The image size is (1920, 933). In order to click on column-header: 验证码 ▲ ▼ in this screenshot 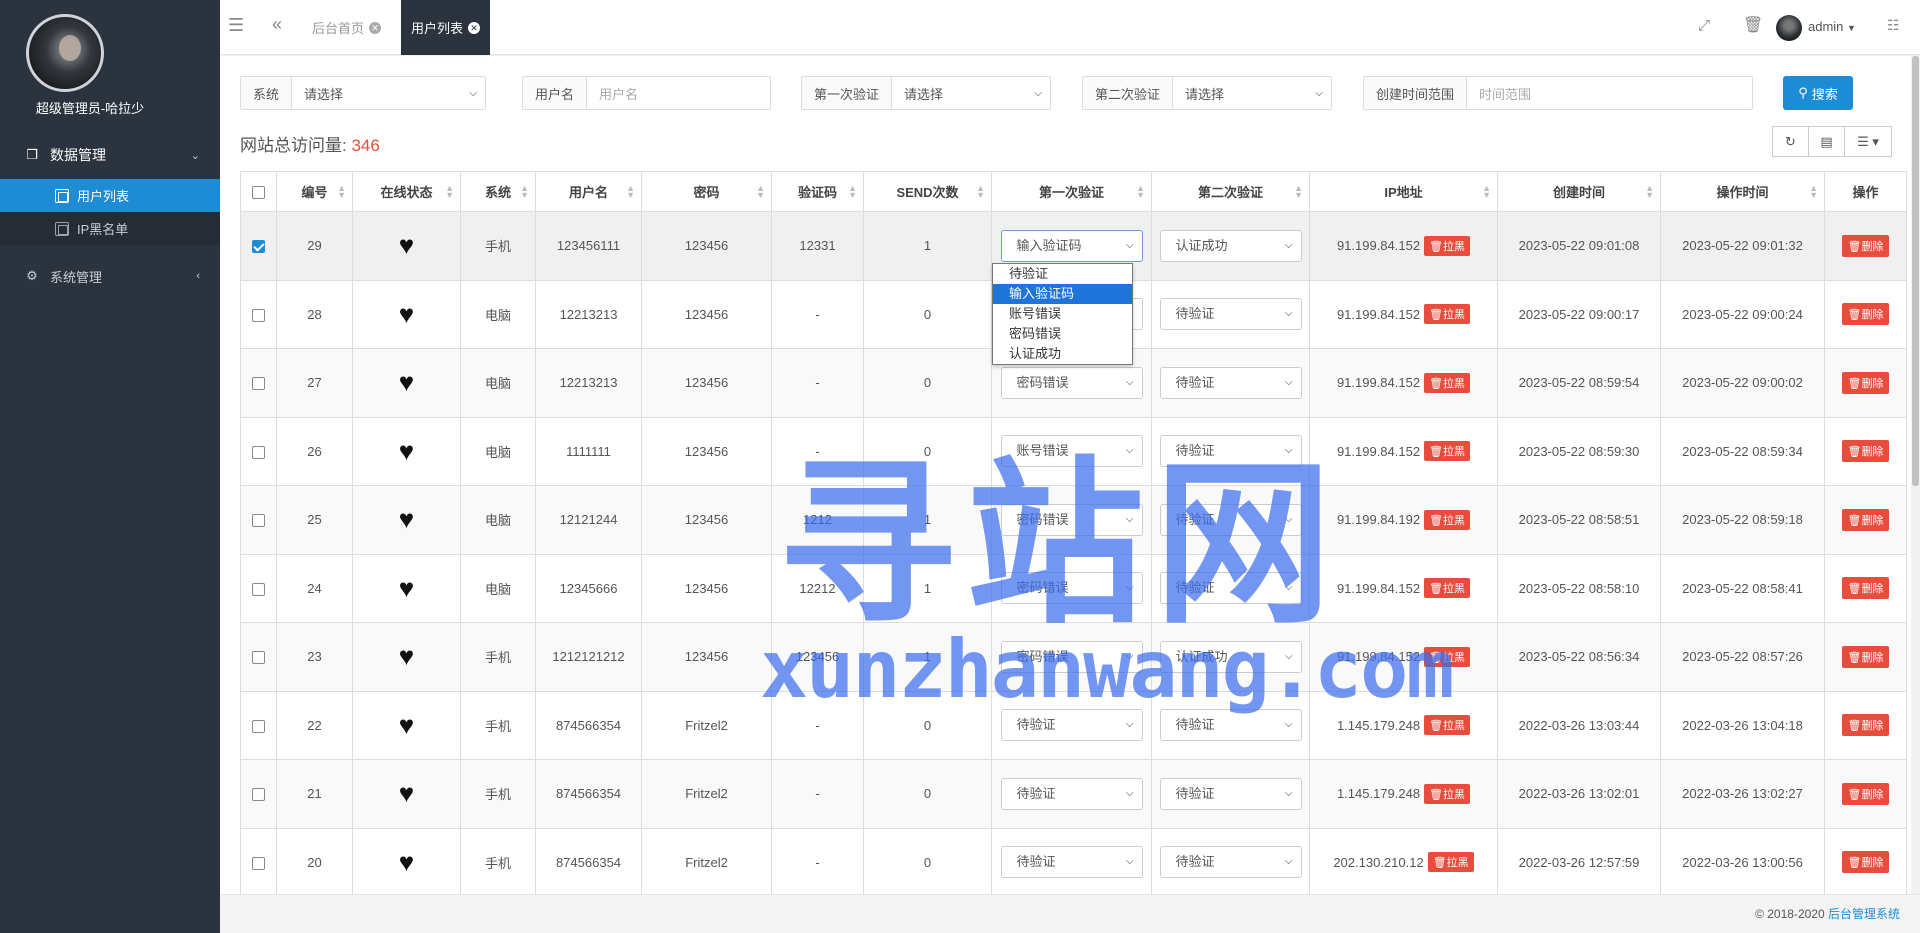, I will do `click(817, 191)`.